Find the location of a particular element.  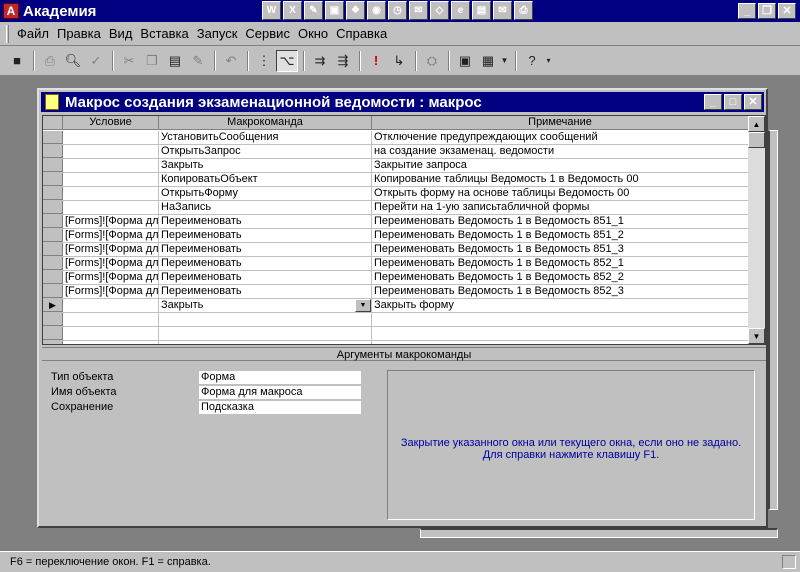

macro-icon is located at coordinates (52, 102).